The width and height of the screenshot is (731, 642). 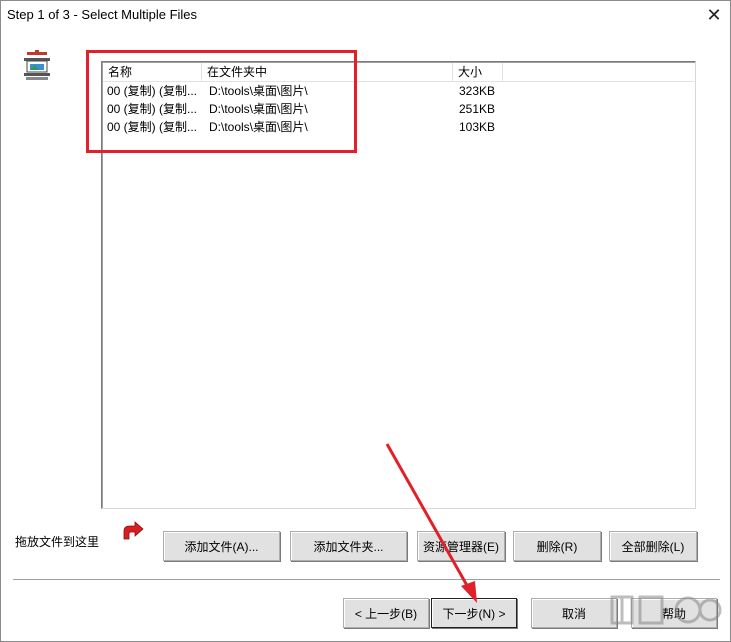 I want to click on annotation-highlight-box, so click(x=221, y=101).